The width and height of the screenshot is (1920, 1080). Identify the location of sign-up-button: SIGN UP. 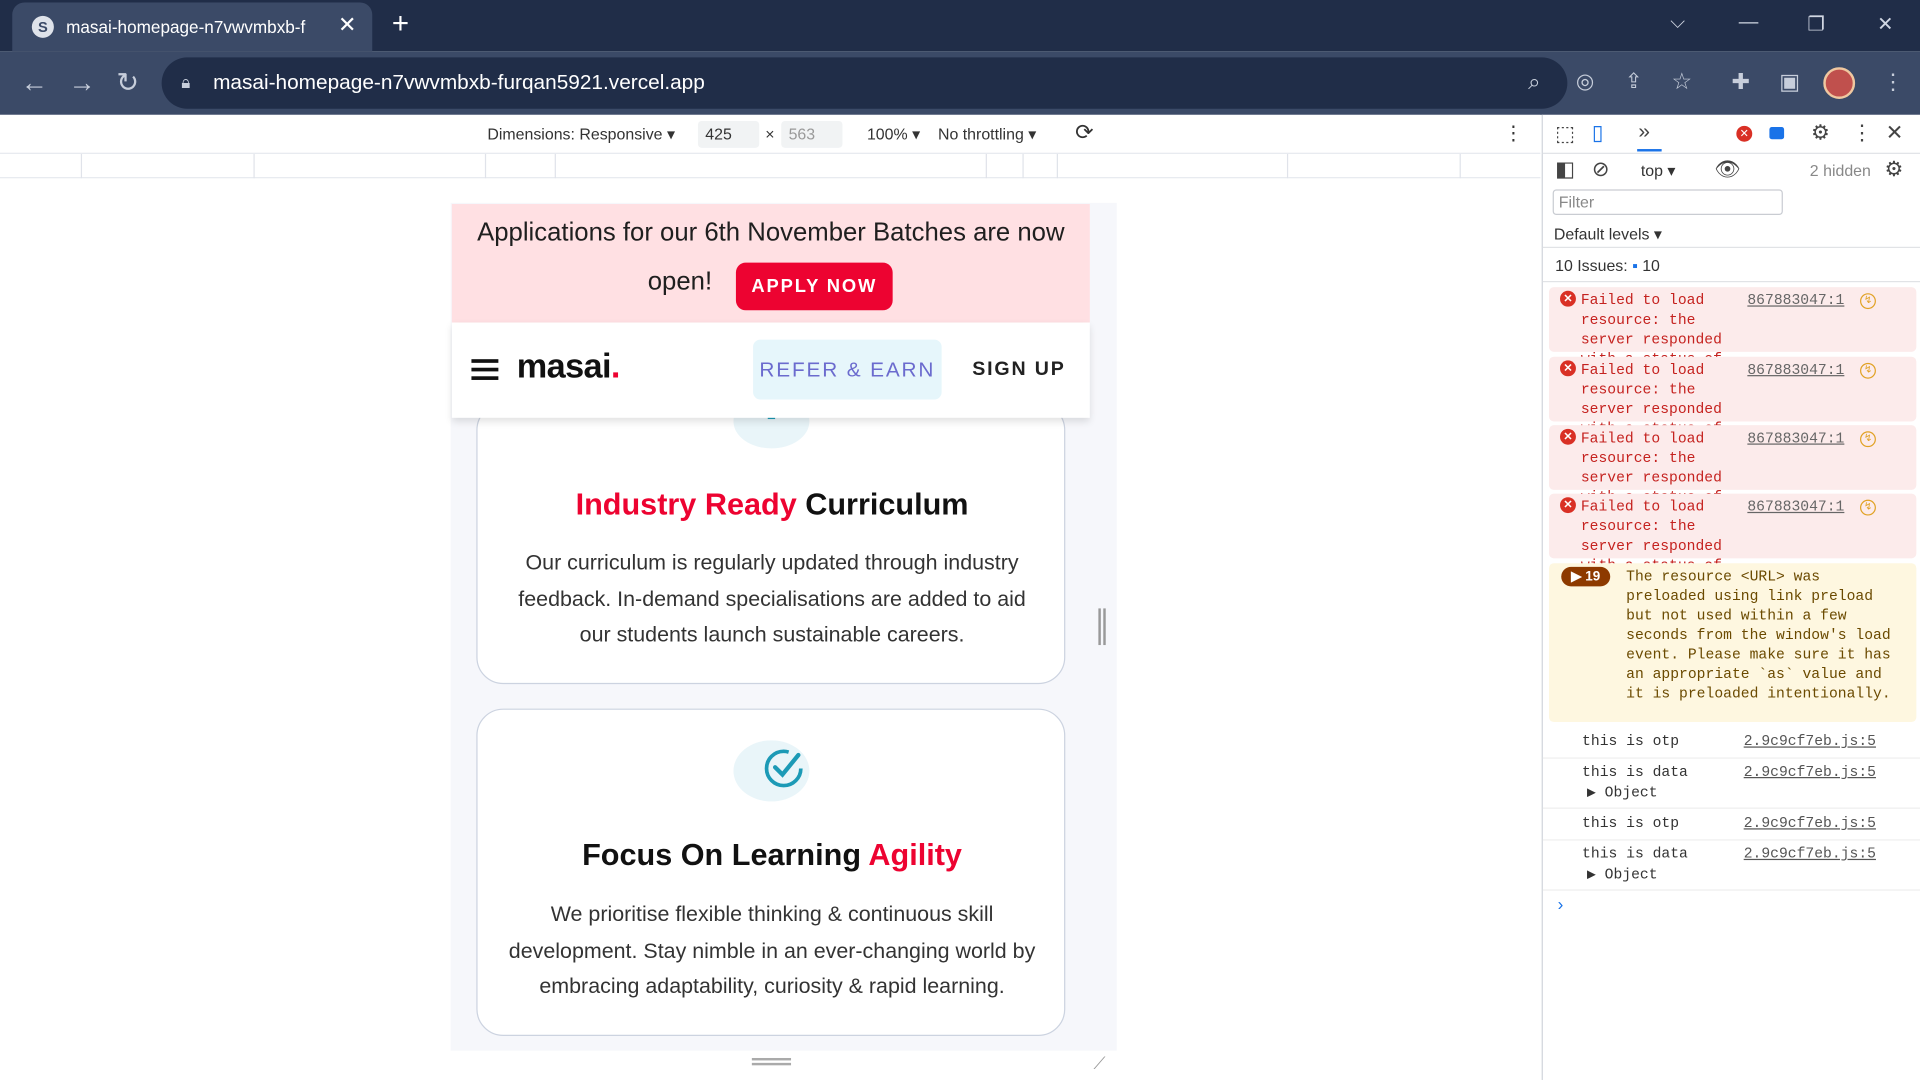
(1018, 370).